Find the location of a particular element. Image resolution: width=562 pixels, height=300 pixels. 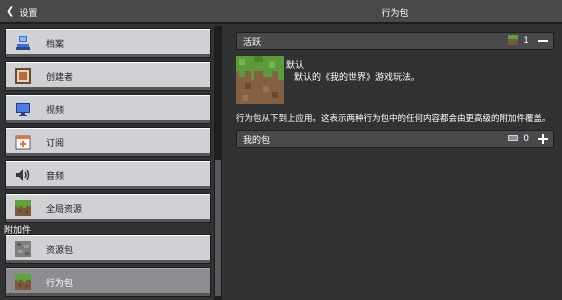

sidebar-item-global-resources: 全局资源 is located at coordinates (108, 208).